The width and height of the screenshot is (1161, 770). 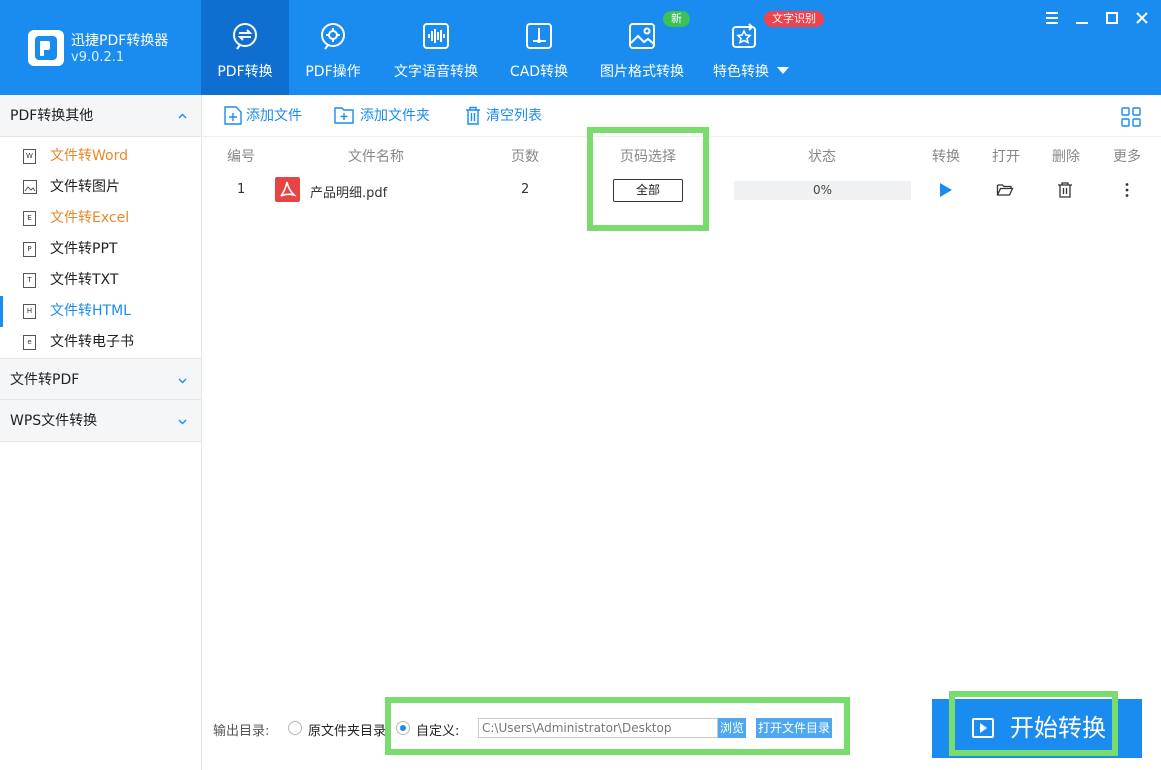 I want to click on row-file-name: 产品明细.pdf, so click(x=349, y=193).